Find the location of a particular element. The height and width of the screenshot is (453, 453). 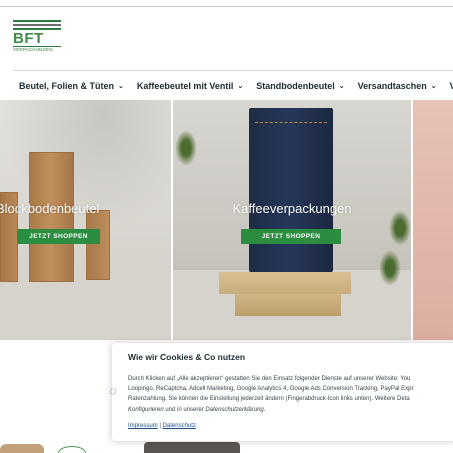

cookie-title: Wie wir Cookies & Co nutzen is located at coordinates (187, 357).